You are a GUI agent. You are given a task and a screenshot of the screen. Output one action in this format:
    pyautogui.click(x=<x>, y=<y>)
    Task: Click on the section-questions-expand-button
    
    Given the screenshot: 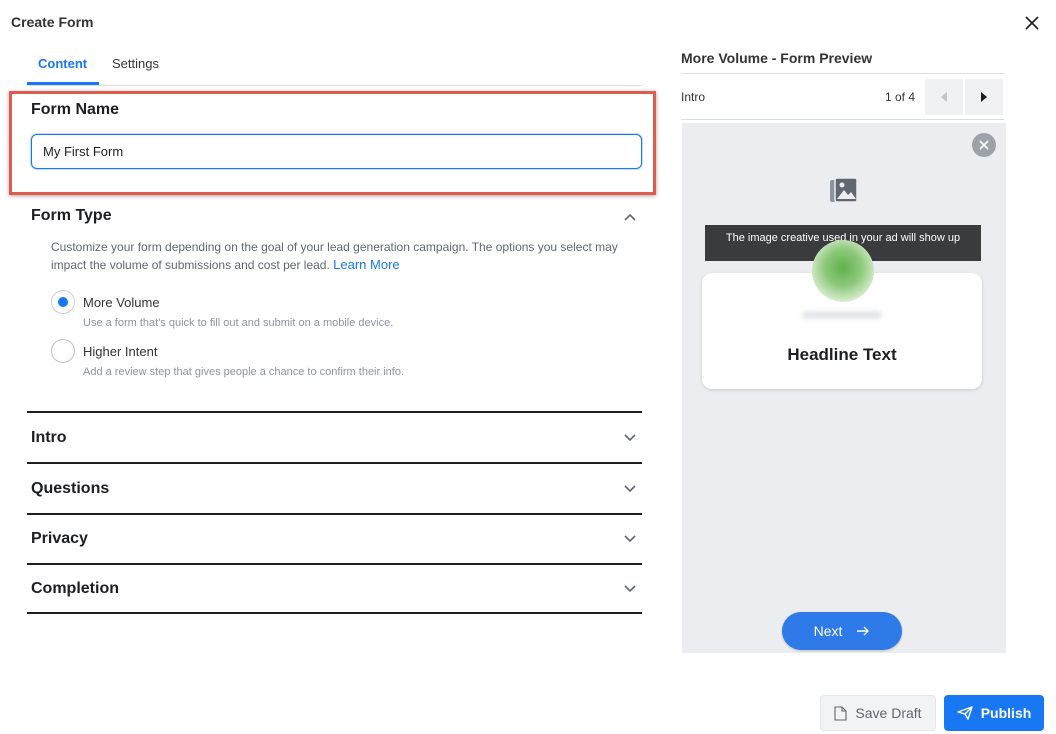 What is the action you would take?
    pyautogui.click(x=630, y=489)
    